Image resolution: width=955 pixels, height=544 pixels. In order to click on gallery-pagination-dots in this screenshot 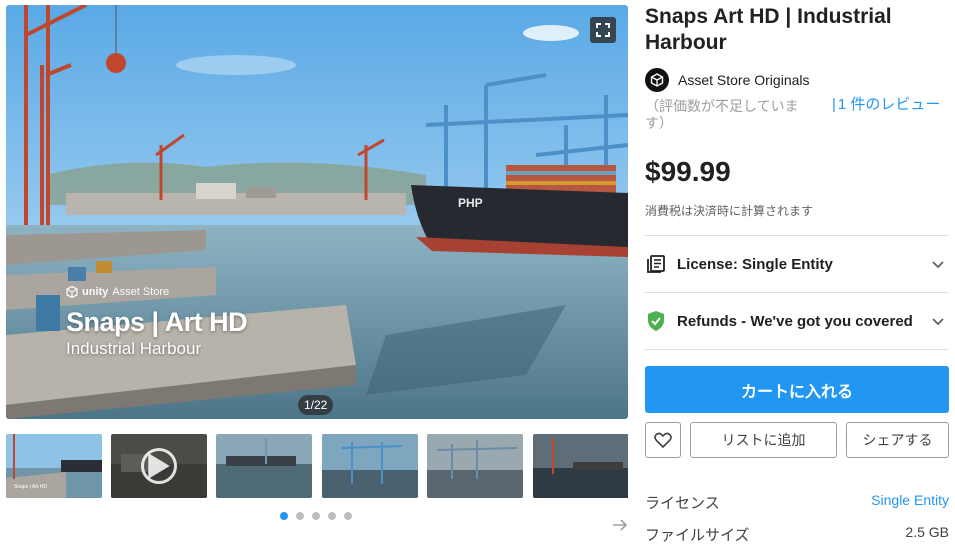, I will do `click(316, 516)`.